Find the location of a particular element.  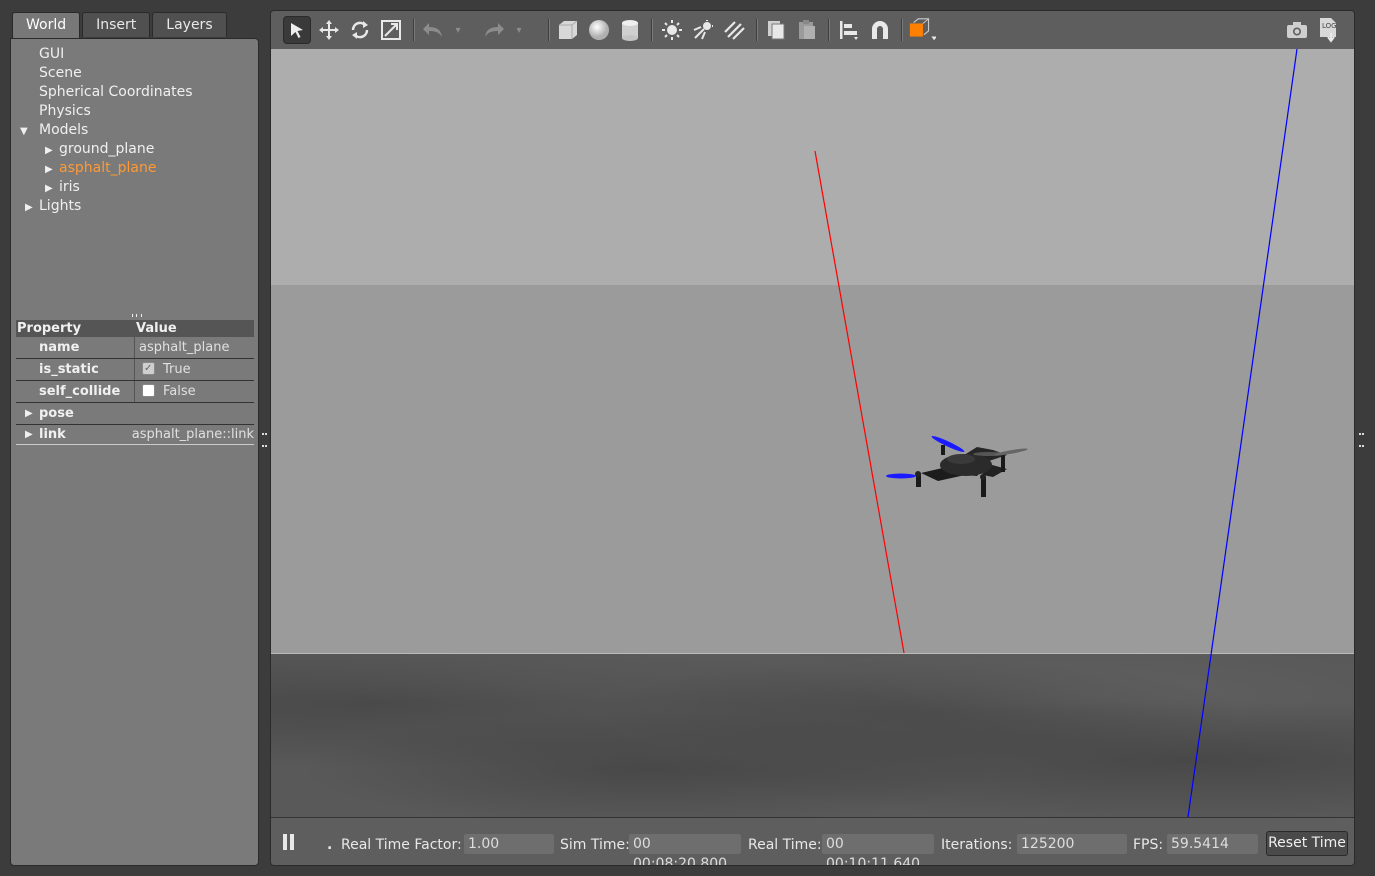

property-table-header: Property Value is located at coordinates (135, 328).